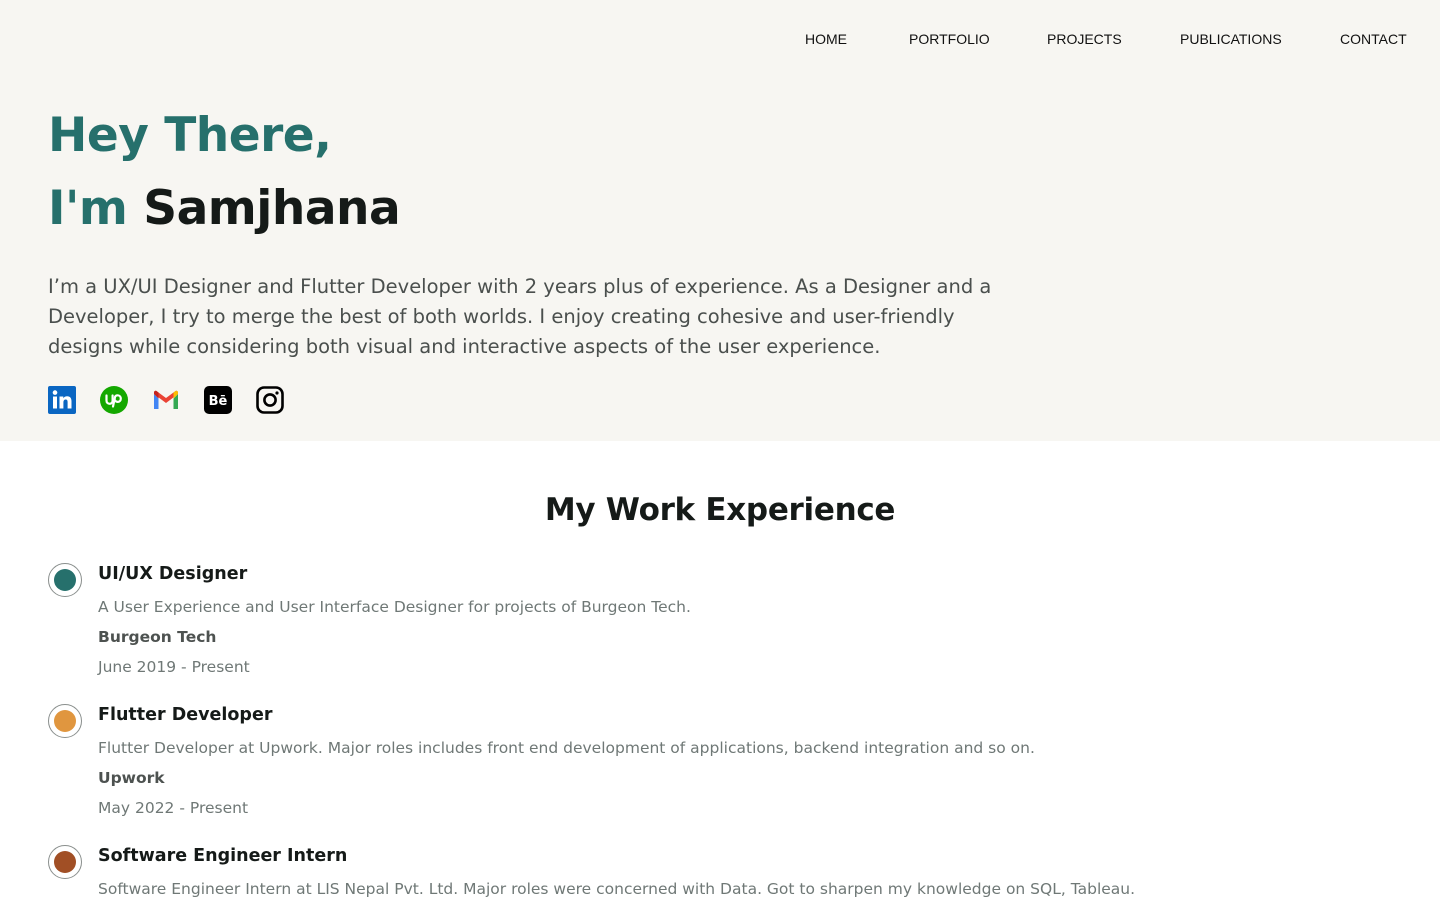 The image size is (1440, 900). Describe the element at coordinates (185, 715) in the screenshot. I see `experience-role: Flutter Developer` at that location.